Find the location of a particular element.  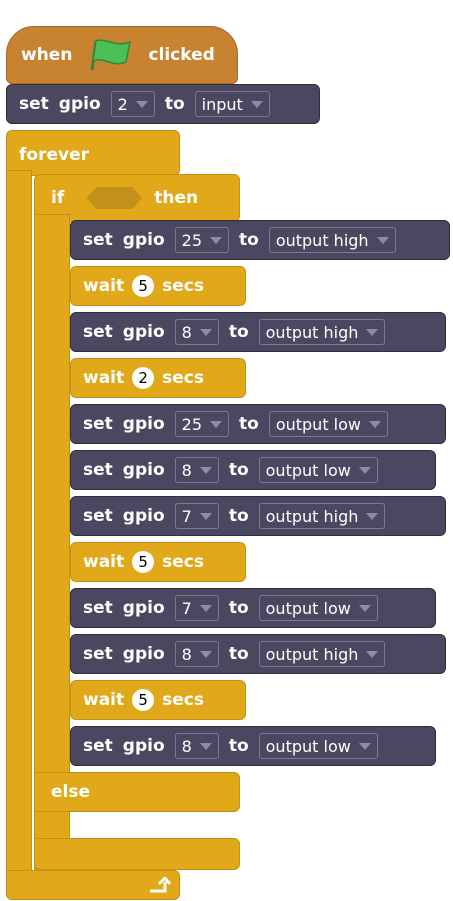

set-gpio-block: set gpio 25 to output low is located at coordinates (258, 424).